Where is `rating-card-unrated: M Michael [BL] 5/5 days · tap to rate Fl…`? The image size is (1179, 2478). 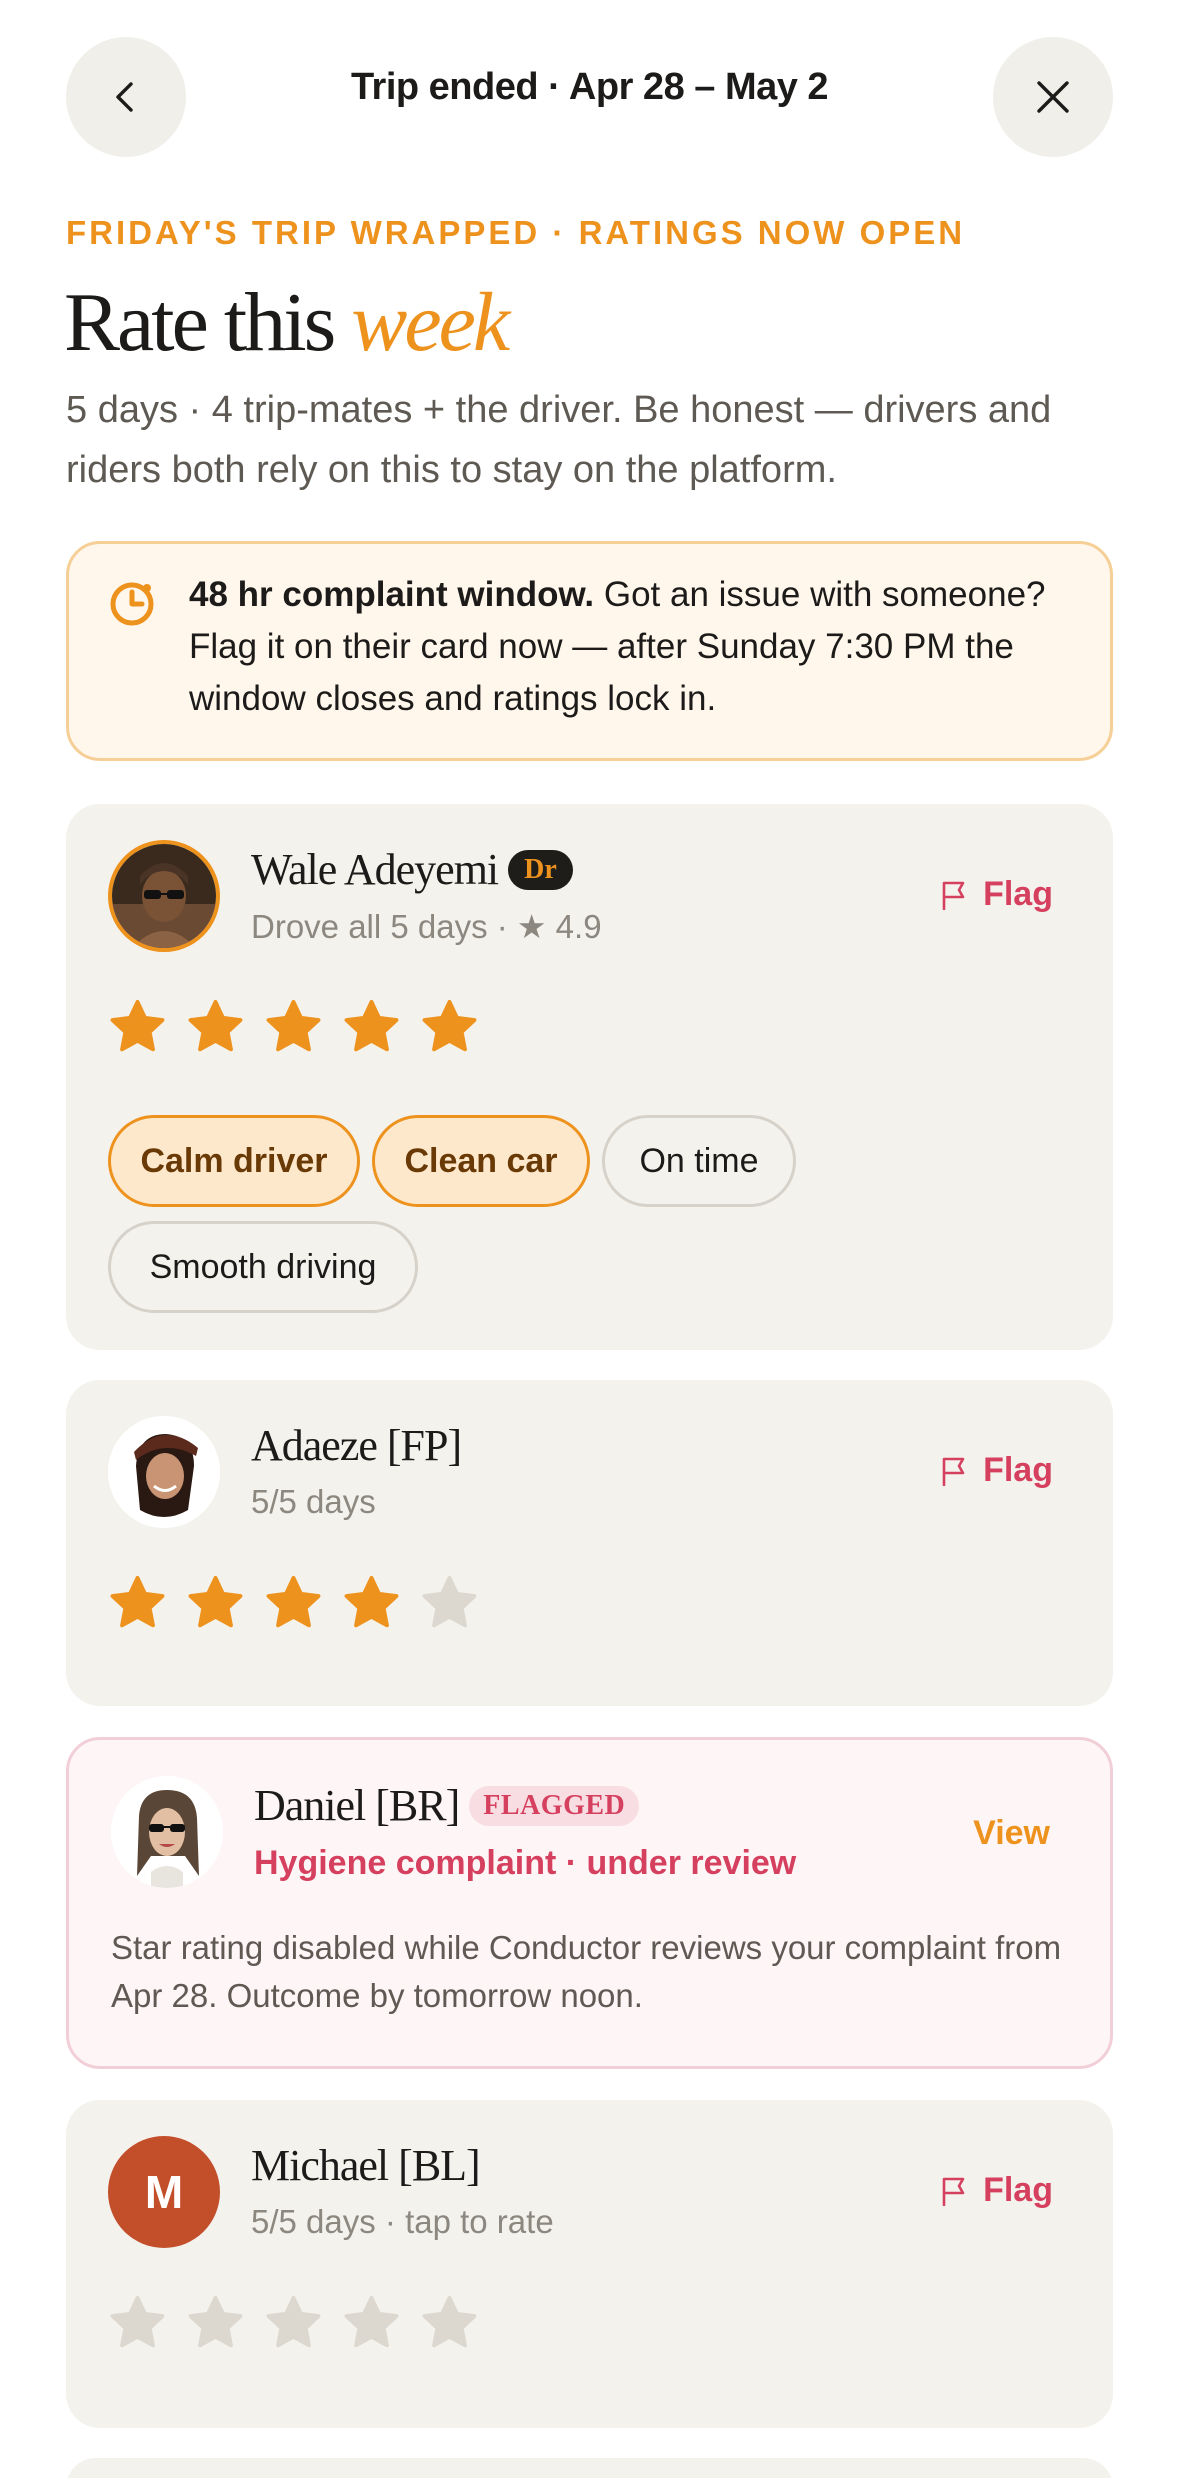
rating-card-unrated: M Michael [BL] 5/5 days · tap to rate Fl… is located at coordinates (589, 2264).